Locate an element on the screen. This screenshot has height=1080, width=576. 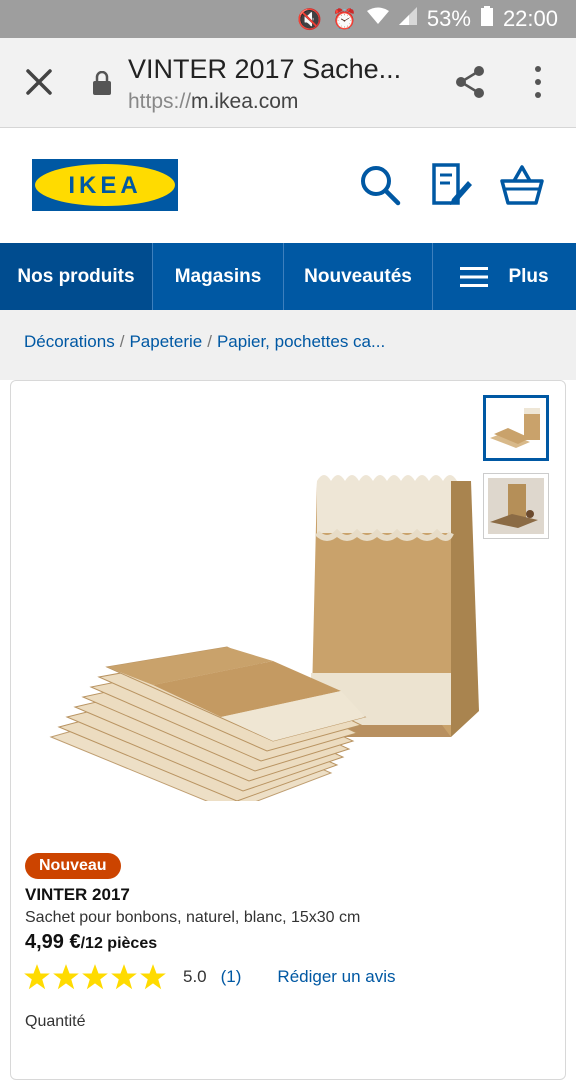
hamburger-icon is located at coordinates (474, 276).